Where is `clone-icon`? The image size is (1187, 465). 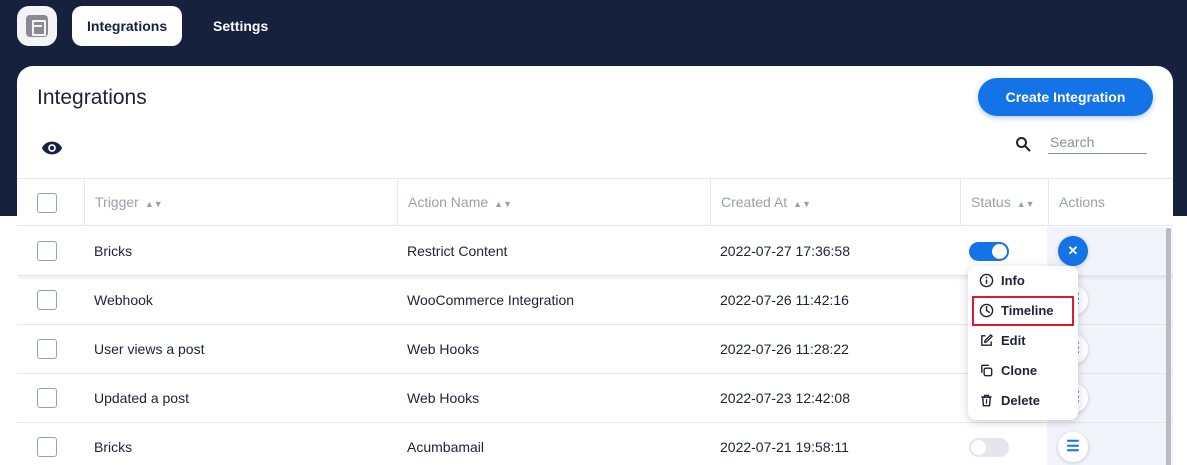
clone-icon is located at coordinates (987, 370).